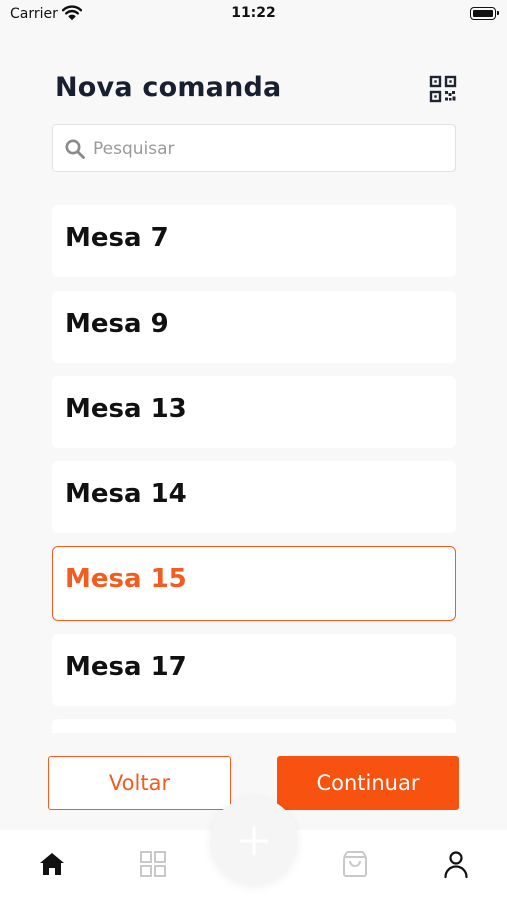 The image size is (507, 900). I want to click on list-item-label: Mesa 7, so click(117, 238).